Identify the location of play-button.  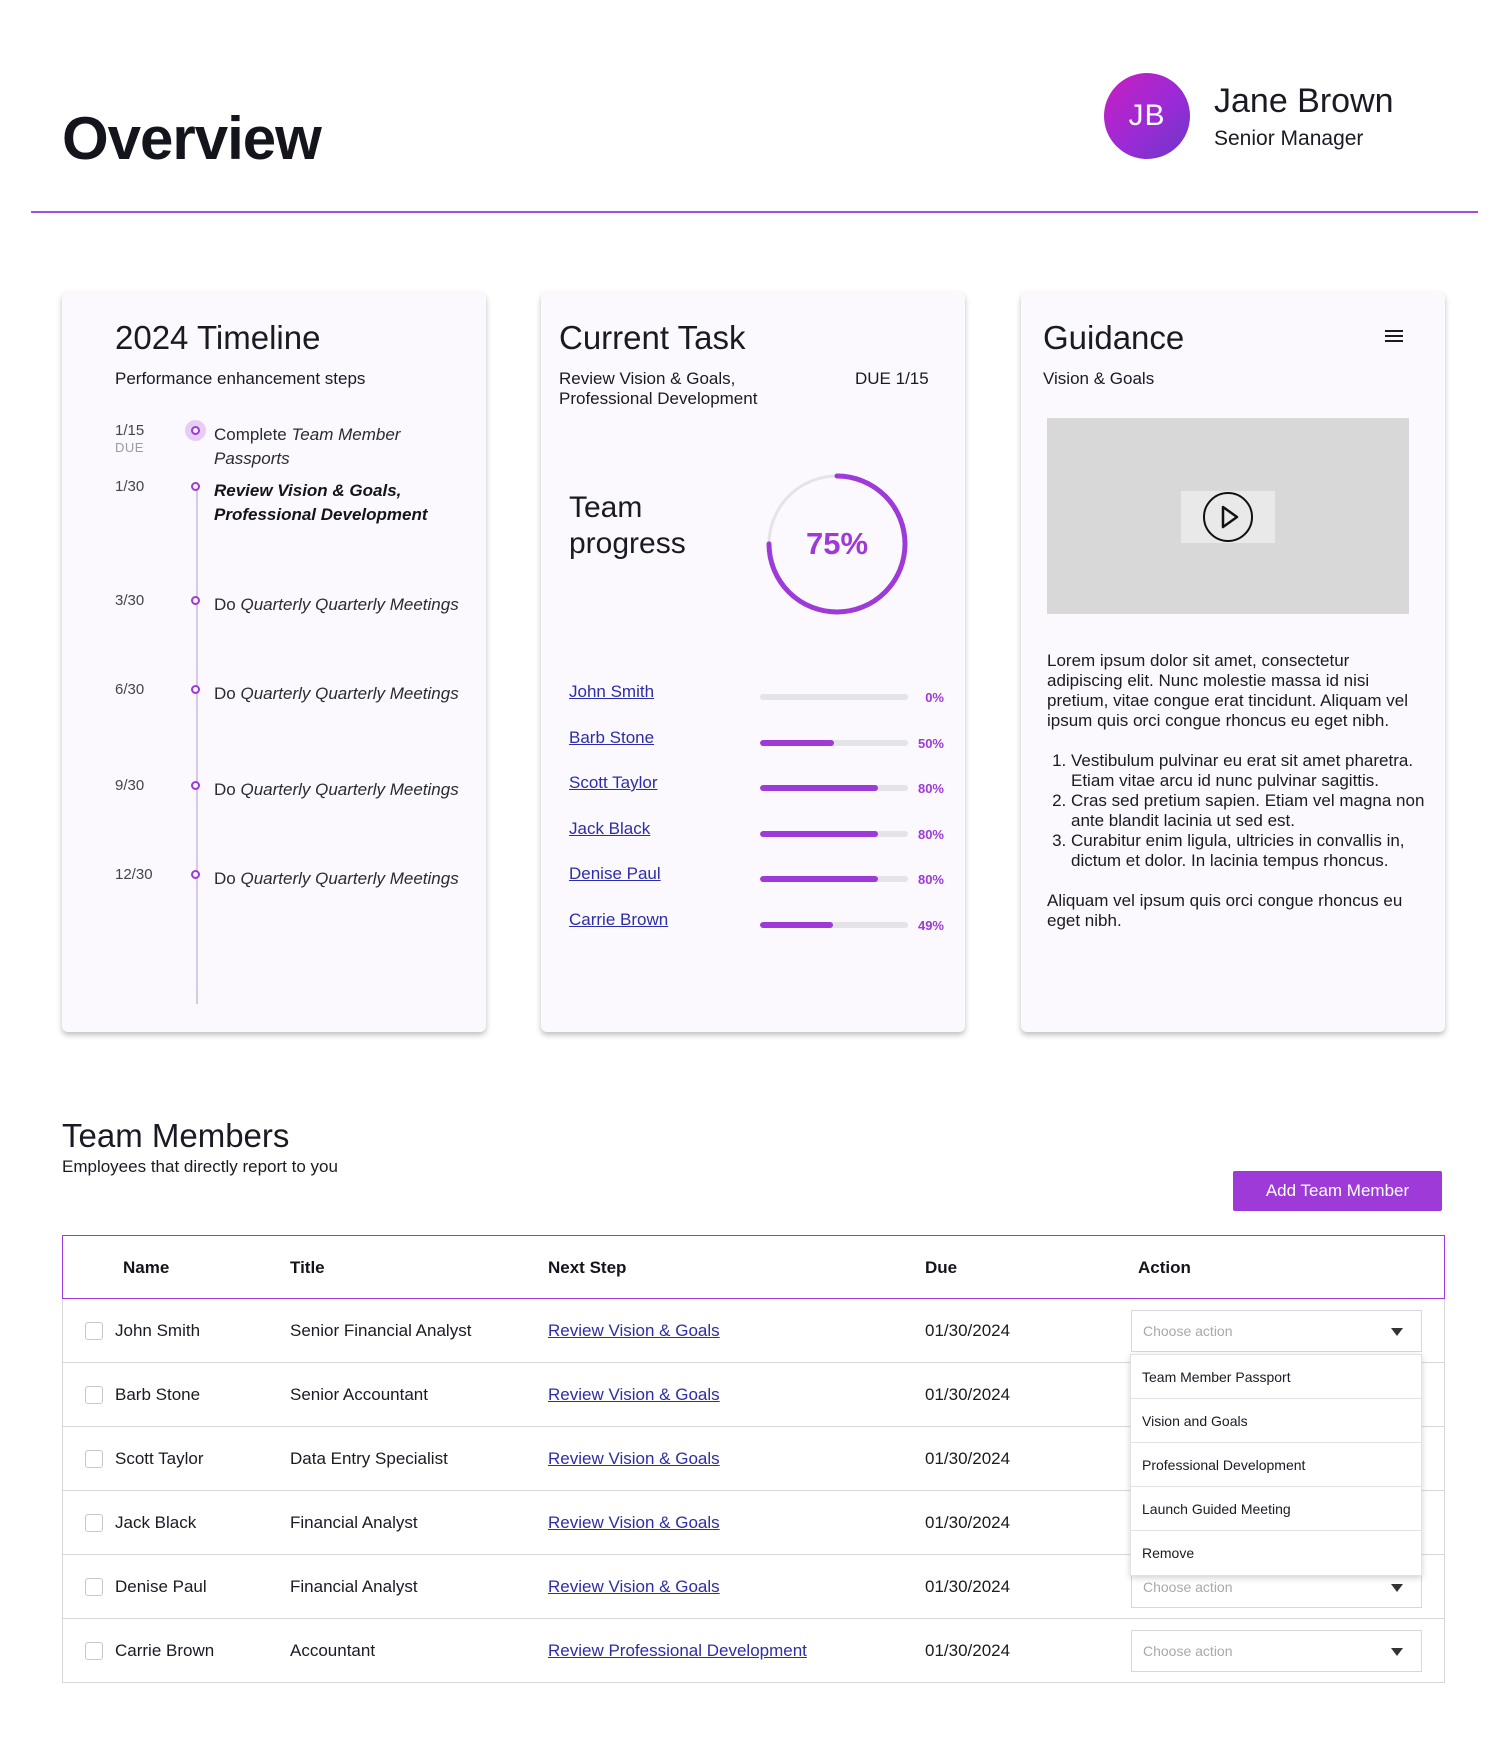
(1228, 517).